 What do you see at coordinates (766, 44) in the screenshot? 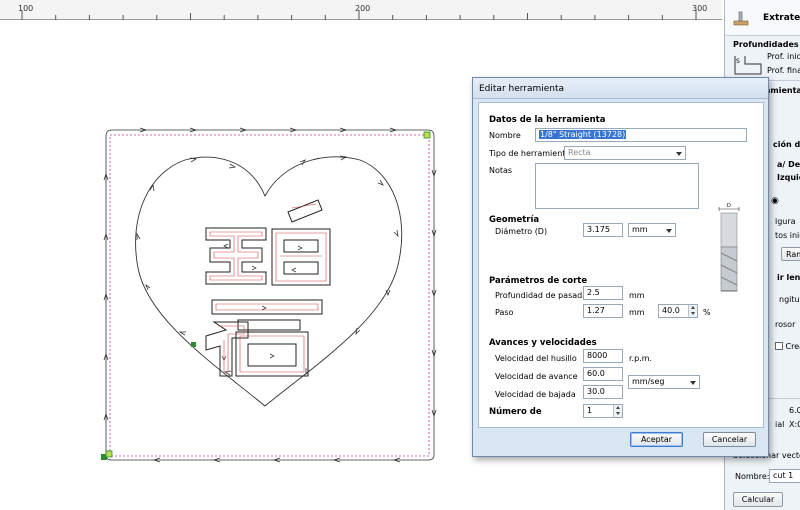
I see `depths-heading: Profundidades de` at bounding box center [766, 44].